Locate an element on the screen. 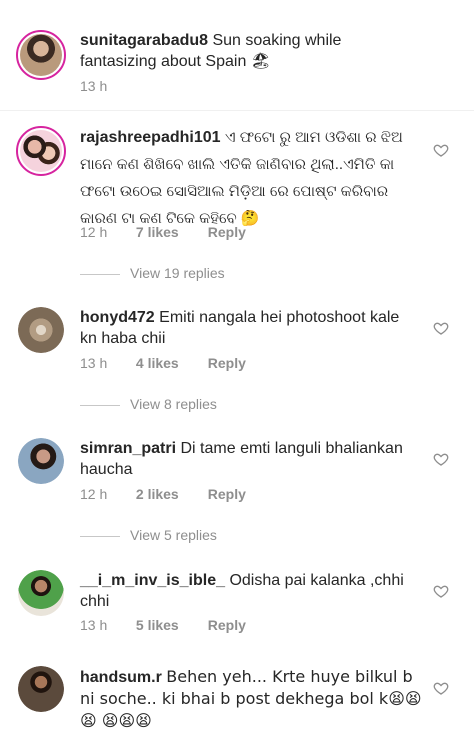  comment-meta: 12 h 2 likes Reply is located at coordinates (163, 494).